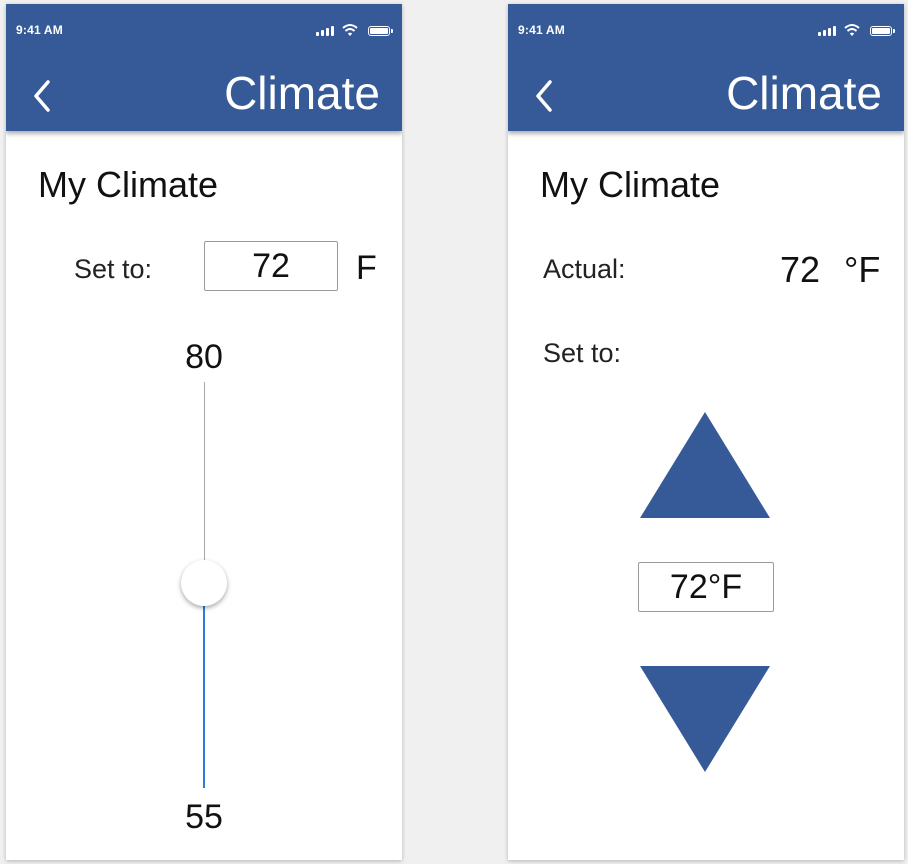 This screenshot has width=908, height=864. Describe the element at coordinates (204, 817) in the screenshot. I see `slider-min-label: 55` at that location.